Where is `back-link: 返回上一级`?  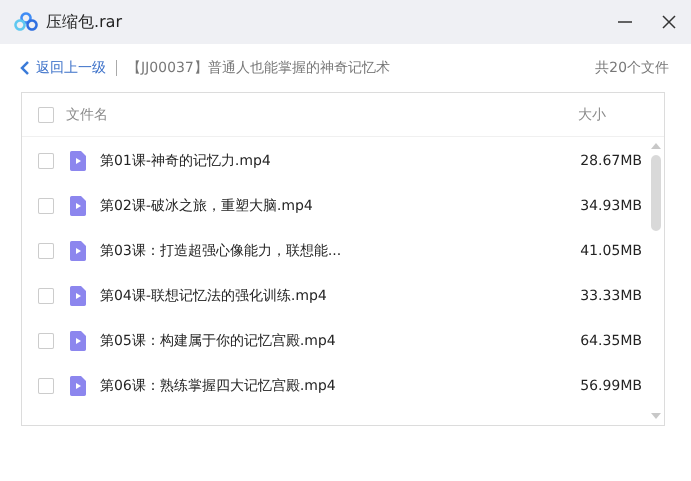 back-link: 返回上一级 is located at coordinates (71, 68).